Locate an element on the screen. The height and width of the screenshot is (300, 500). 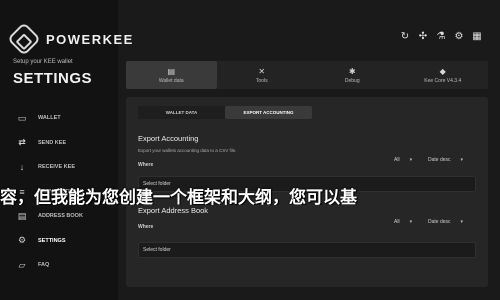
sidebar-item-label: SETTINGS is located at coordinates (52, 240).